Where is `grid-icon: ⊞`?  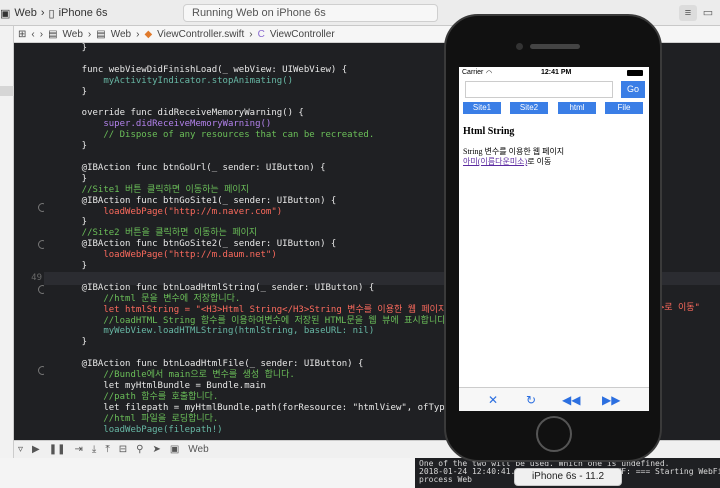 grid-icon: ⊞ is located at coordinates (22, 34).